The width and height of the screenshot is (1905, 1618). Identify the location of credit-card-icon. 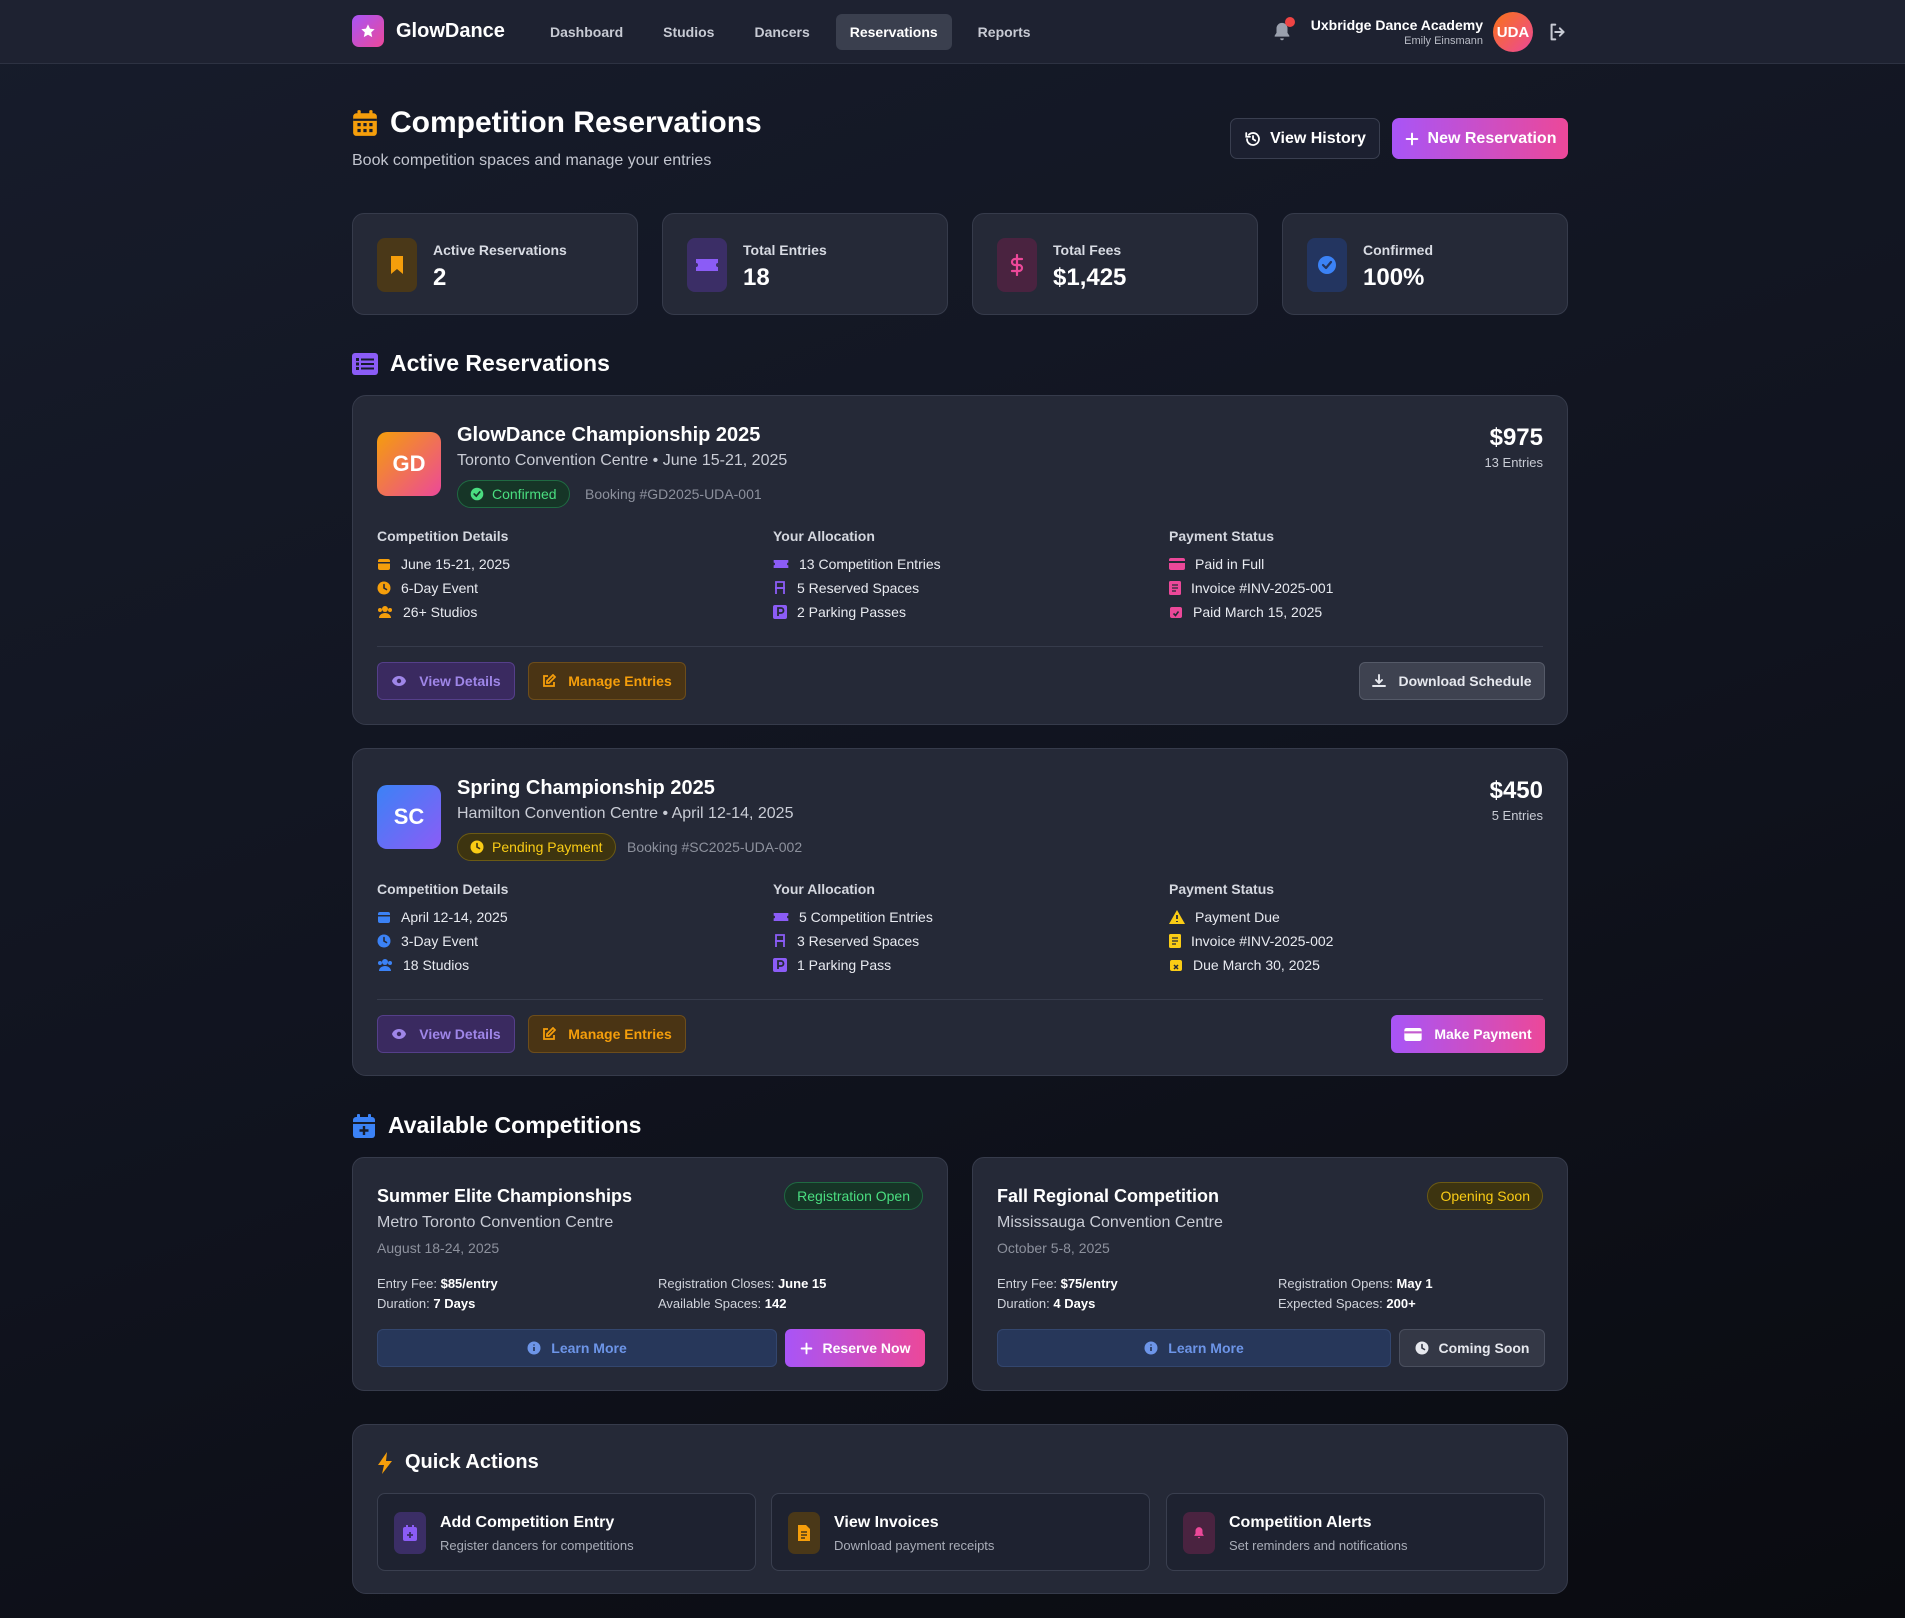
(1413, 1034).